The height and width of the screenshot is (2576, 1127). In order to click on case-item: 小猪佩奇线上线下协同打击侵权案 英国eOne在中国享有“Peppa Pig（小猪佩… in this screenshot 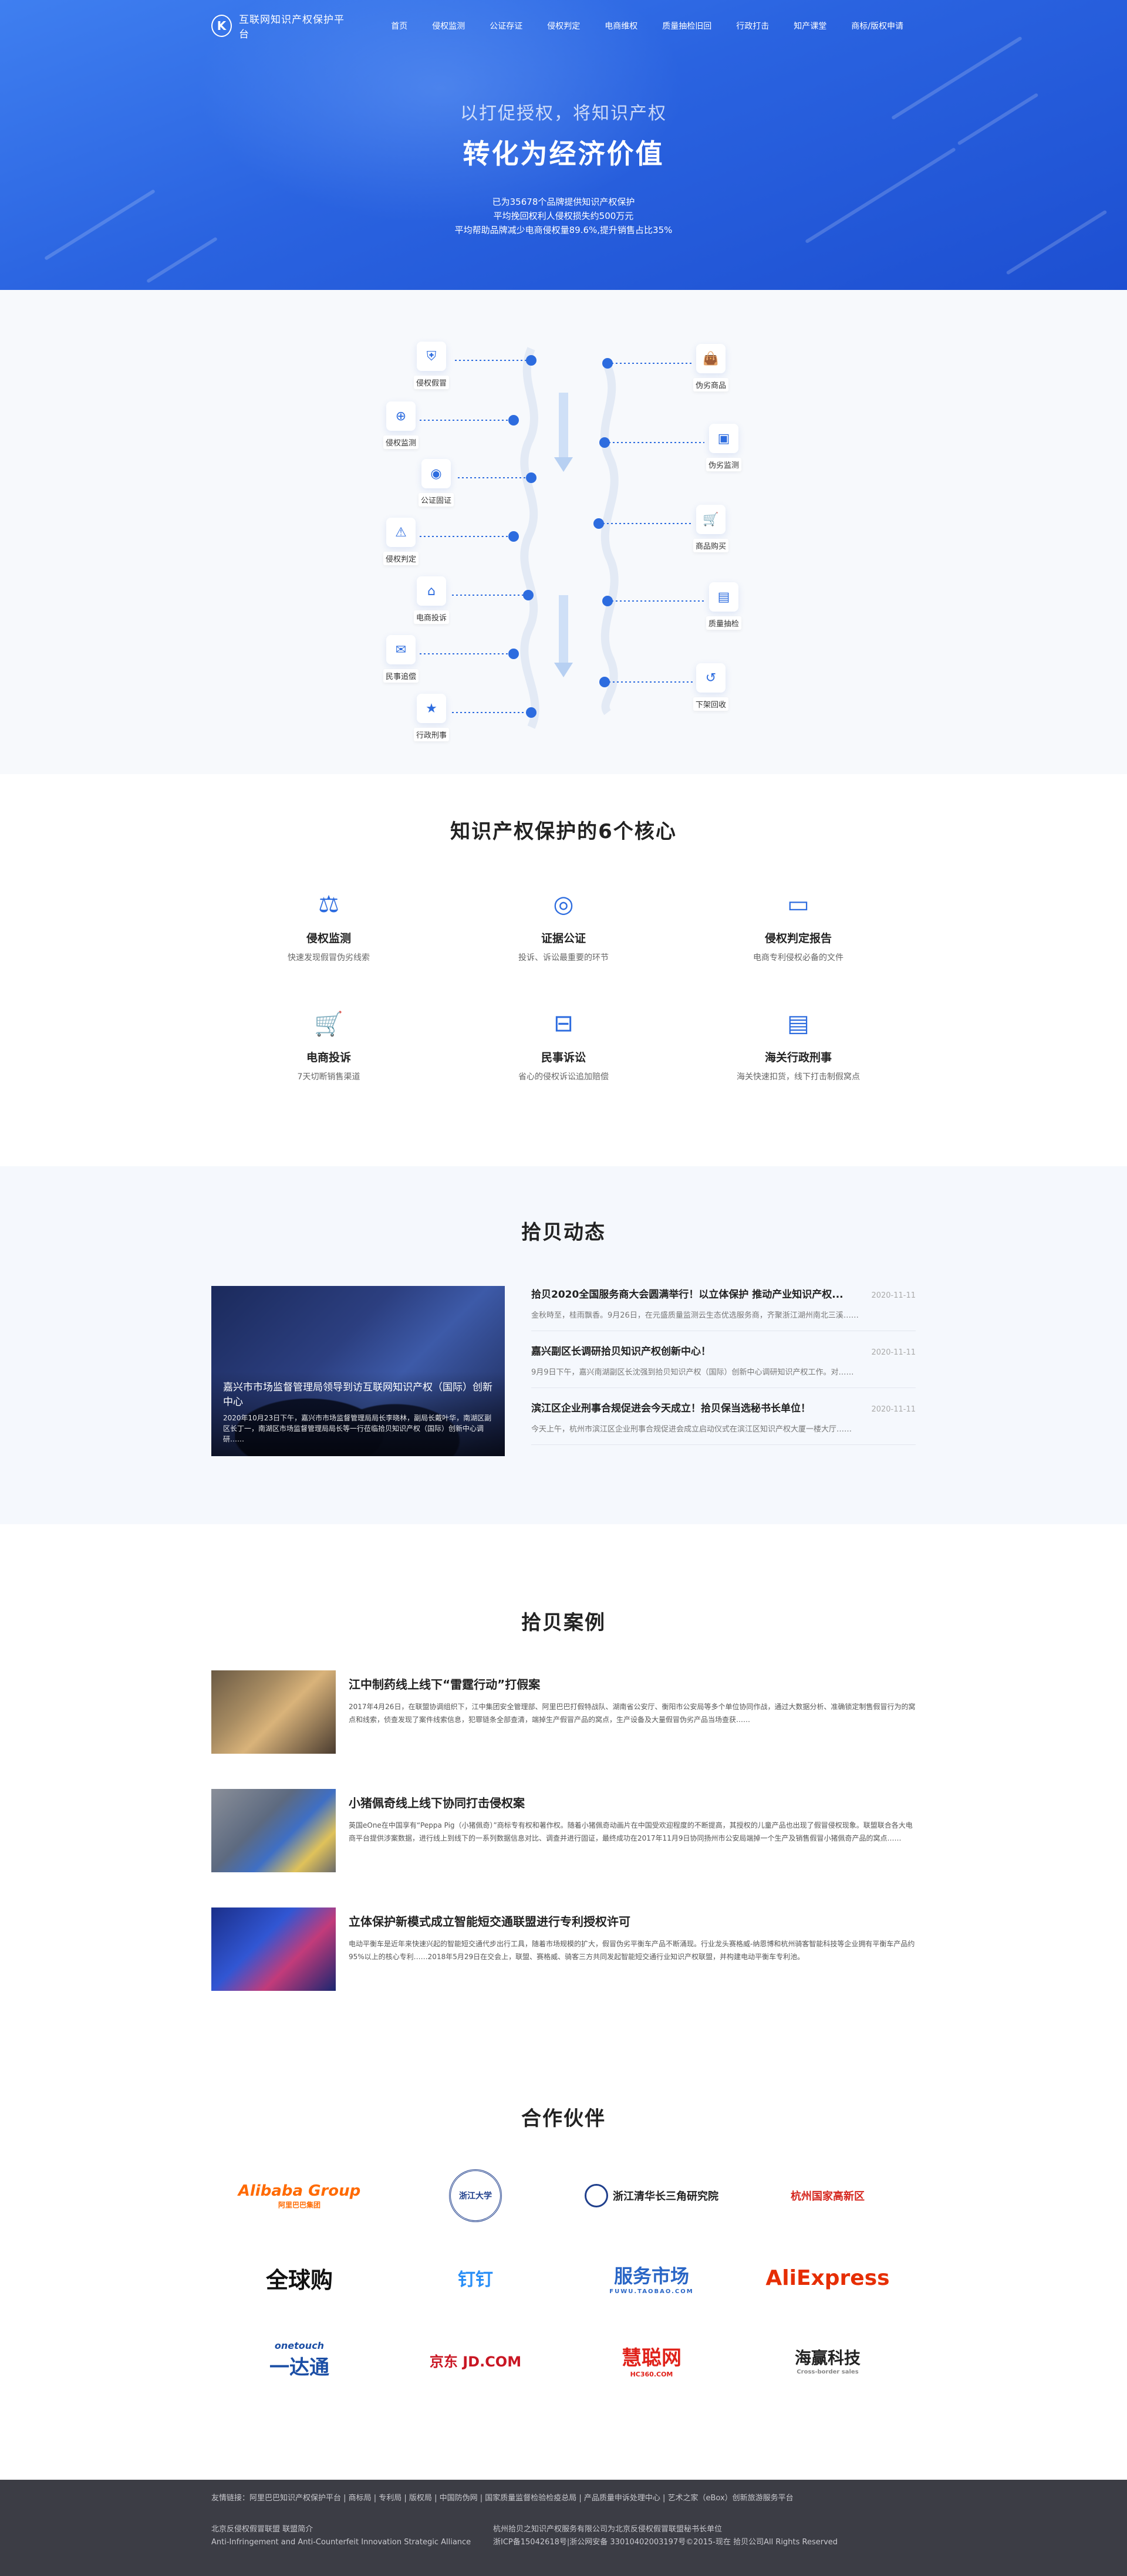, I will do `click(563, 1830)`.